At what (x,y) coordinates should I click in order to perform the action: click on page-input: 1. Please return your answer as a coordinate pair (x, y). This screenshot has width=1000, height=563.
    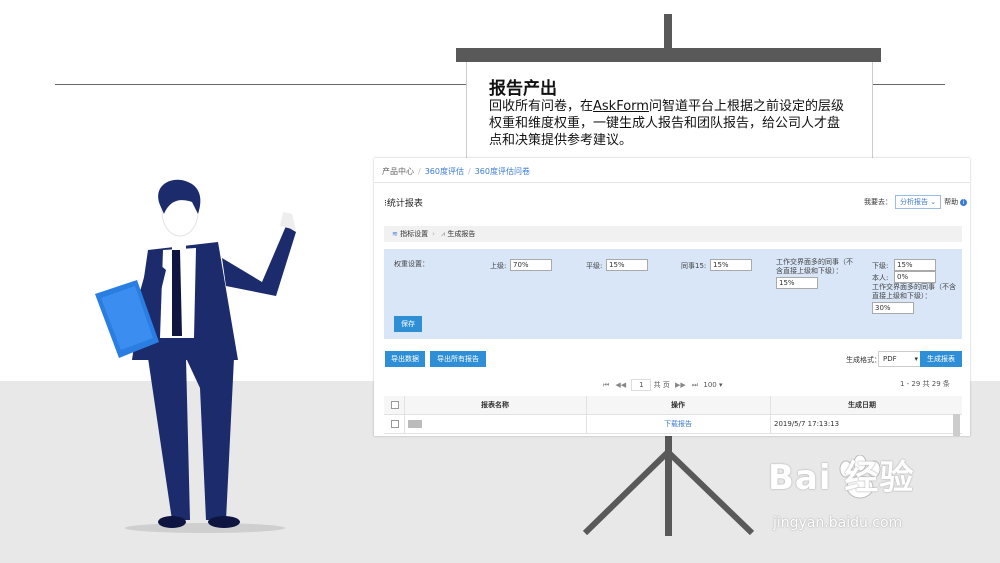
    Looking at the image, I should click on (641, 385).